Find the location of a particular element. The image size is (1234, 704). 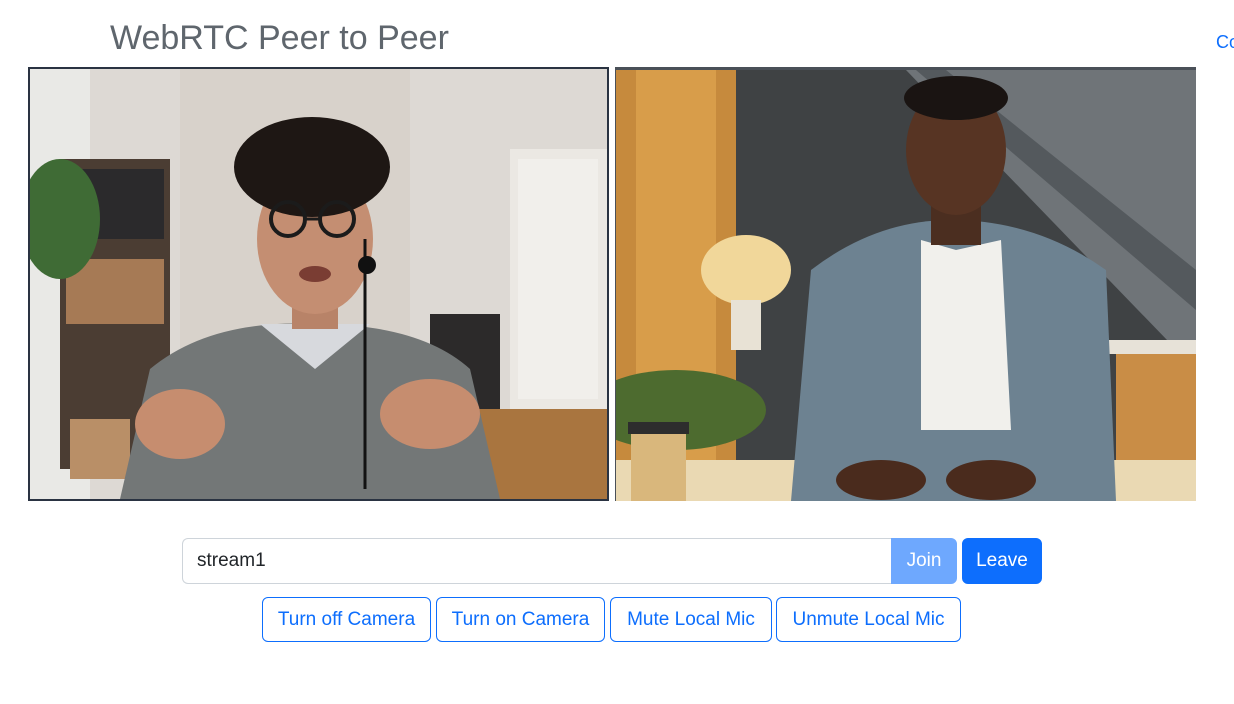

turn-on-camera-button: Turn on Camera is located at coordinates (520, 619).